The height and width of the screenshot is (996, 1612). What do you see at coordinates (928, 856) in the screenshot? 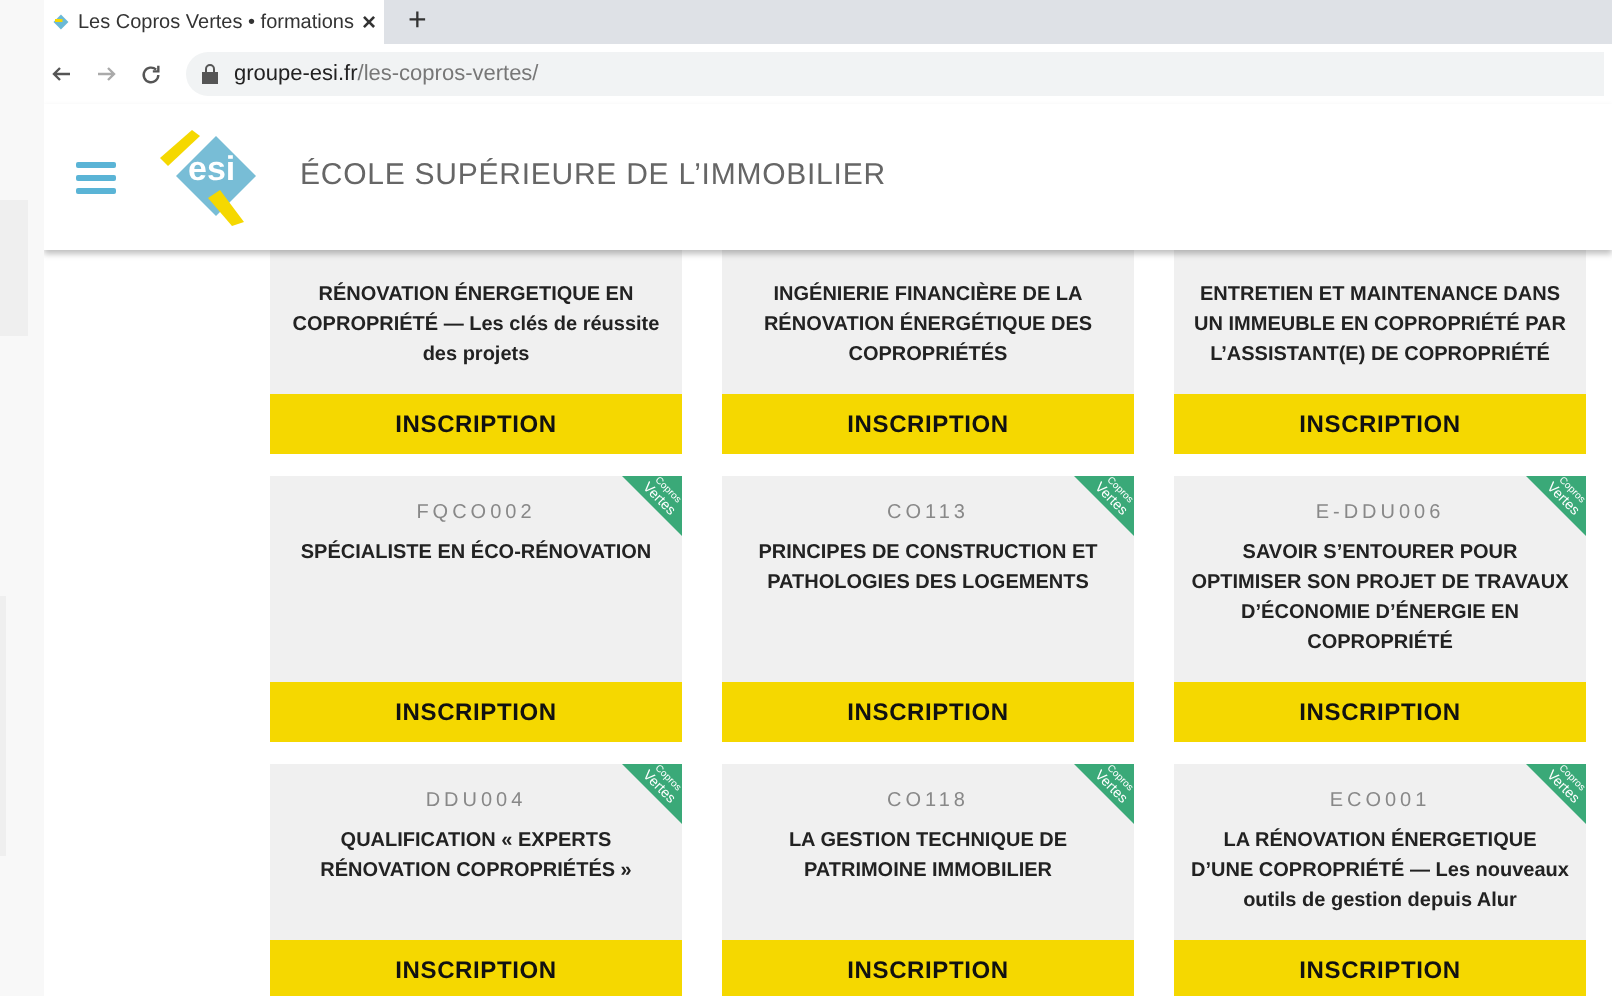
I see `course-title: LA GESTION TECHNIQUE DE PATRIMOINE IMMOBILIER` at bounding box center [928, 856].